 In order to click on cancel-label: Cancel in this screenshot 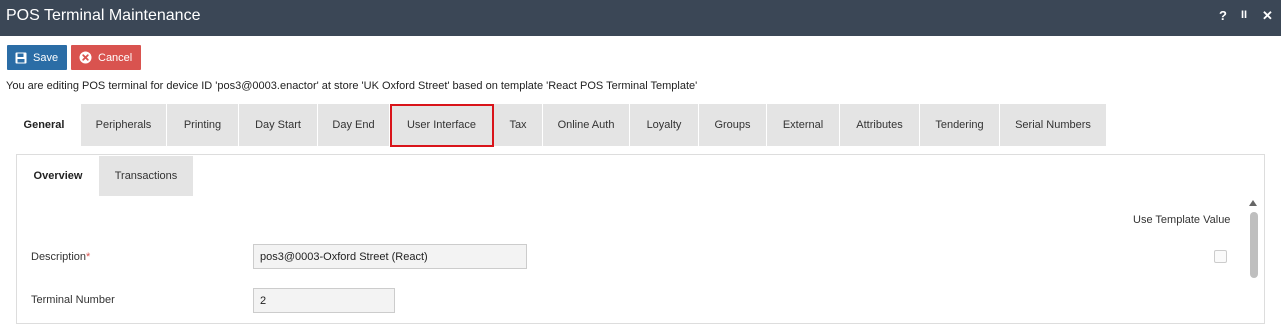, I will do `click(115, 57)`.